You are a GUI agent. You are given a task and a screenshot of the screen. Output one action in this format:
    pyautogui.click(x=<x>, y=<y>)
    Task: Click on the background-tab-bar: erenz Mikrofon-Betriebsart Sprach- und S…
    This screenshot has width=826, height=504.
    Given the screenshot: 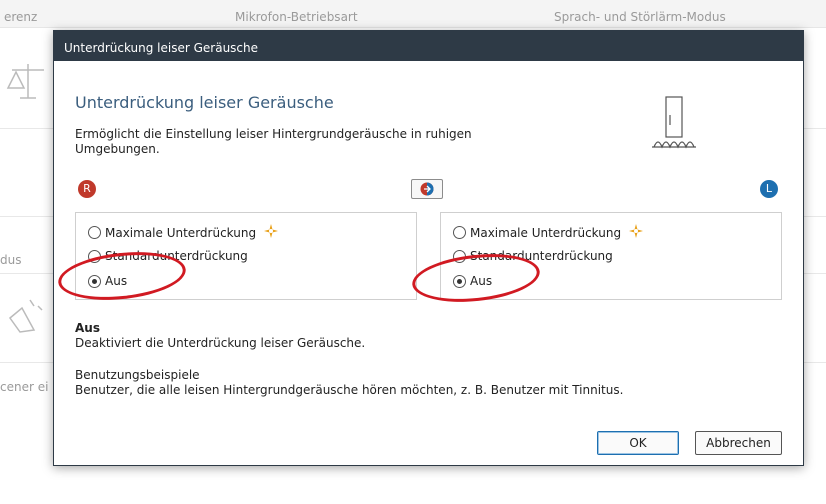 What is the action you would take?
    pyautogui.click(x=413, y=14)
    